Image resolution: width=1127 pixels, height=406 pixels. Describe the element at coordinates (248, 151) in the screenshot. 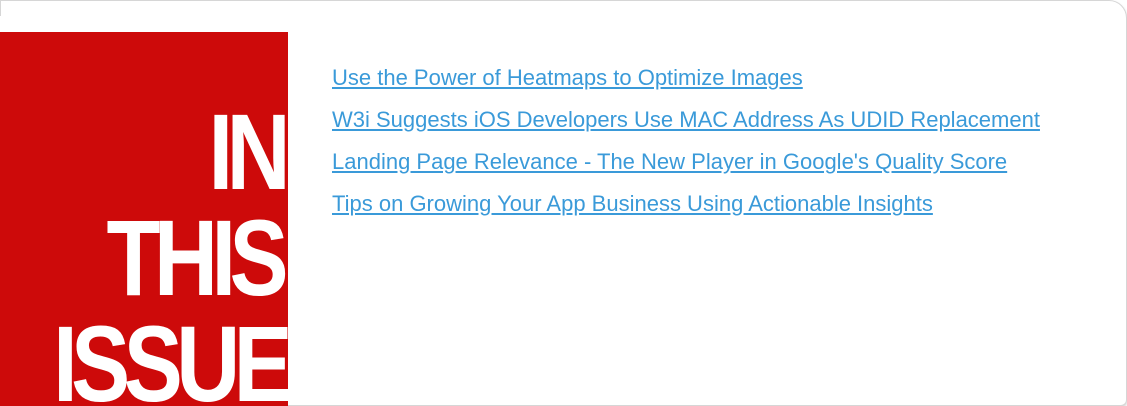

I see `banner-word-in: IN` at that location.